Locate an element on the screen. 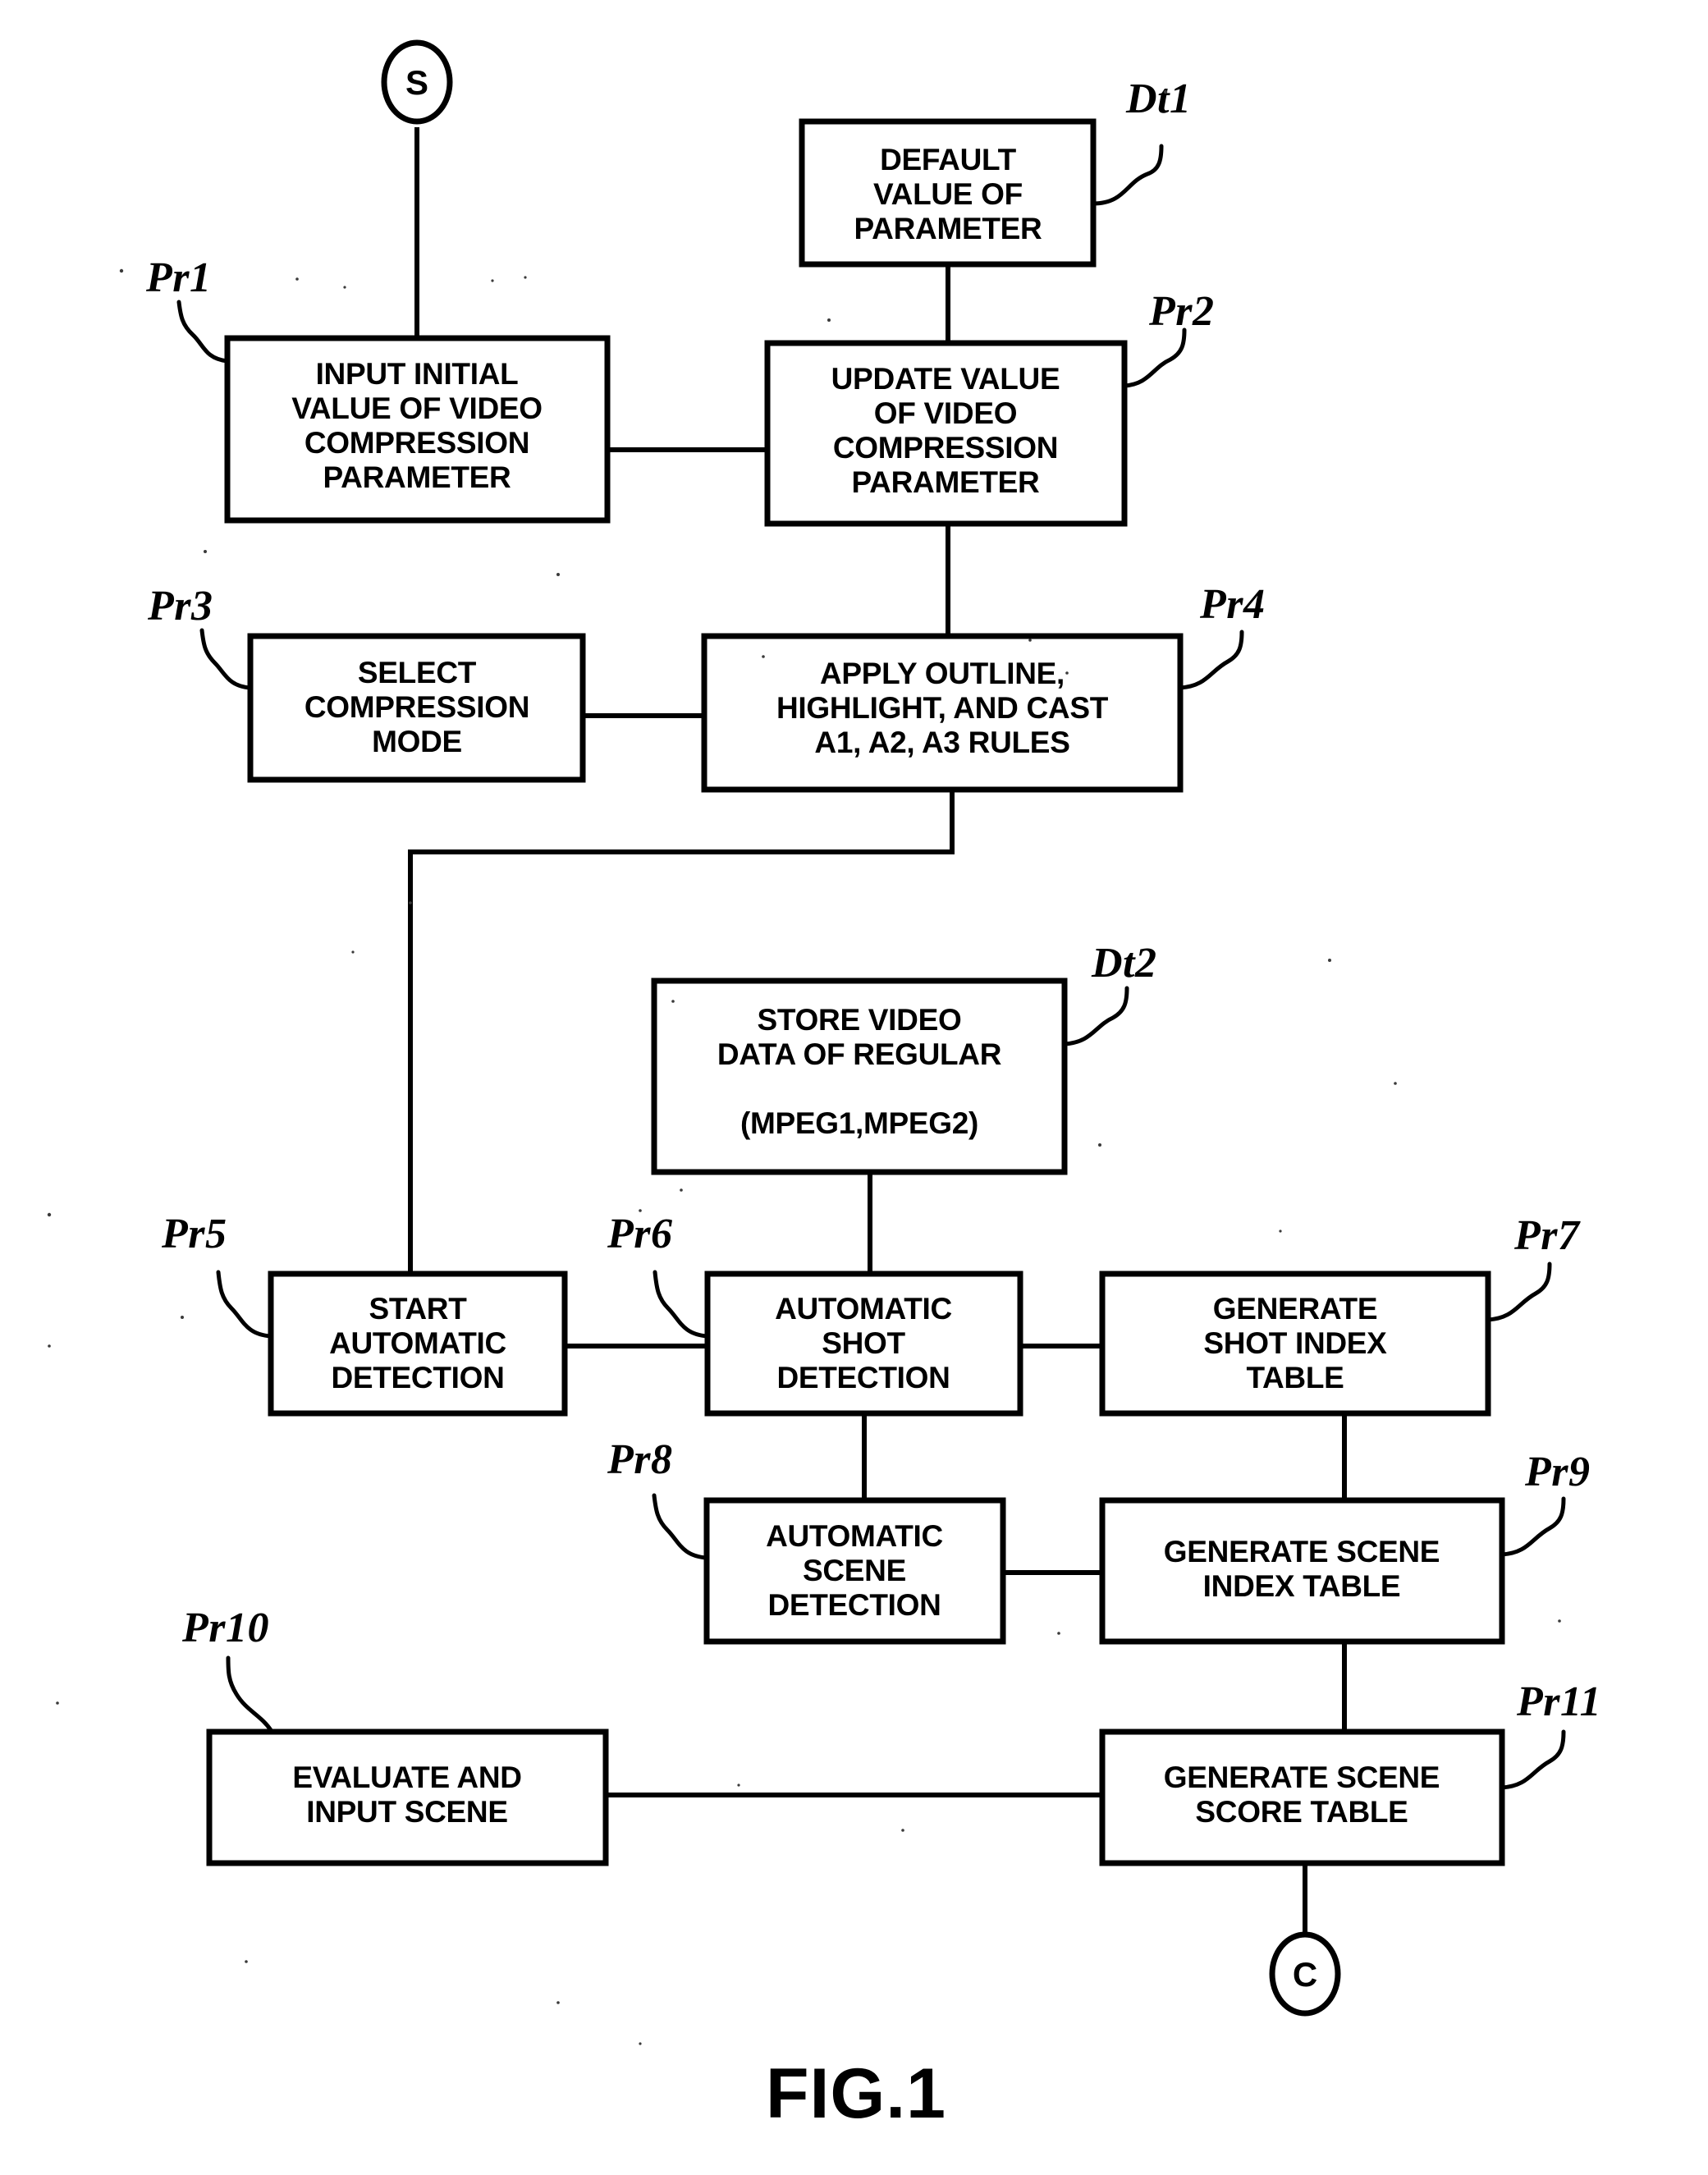 This screenshot has height=2175, width=1708. ref-label-pr9: Pr9 is located at coordinates (1557, 1472).